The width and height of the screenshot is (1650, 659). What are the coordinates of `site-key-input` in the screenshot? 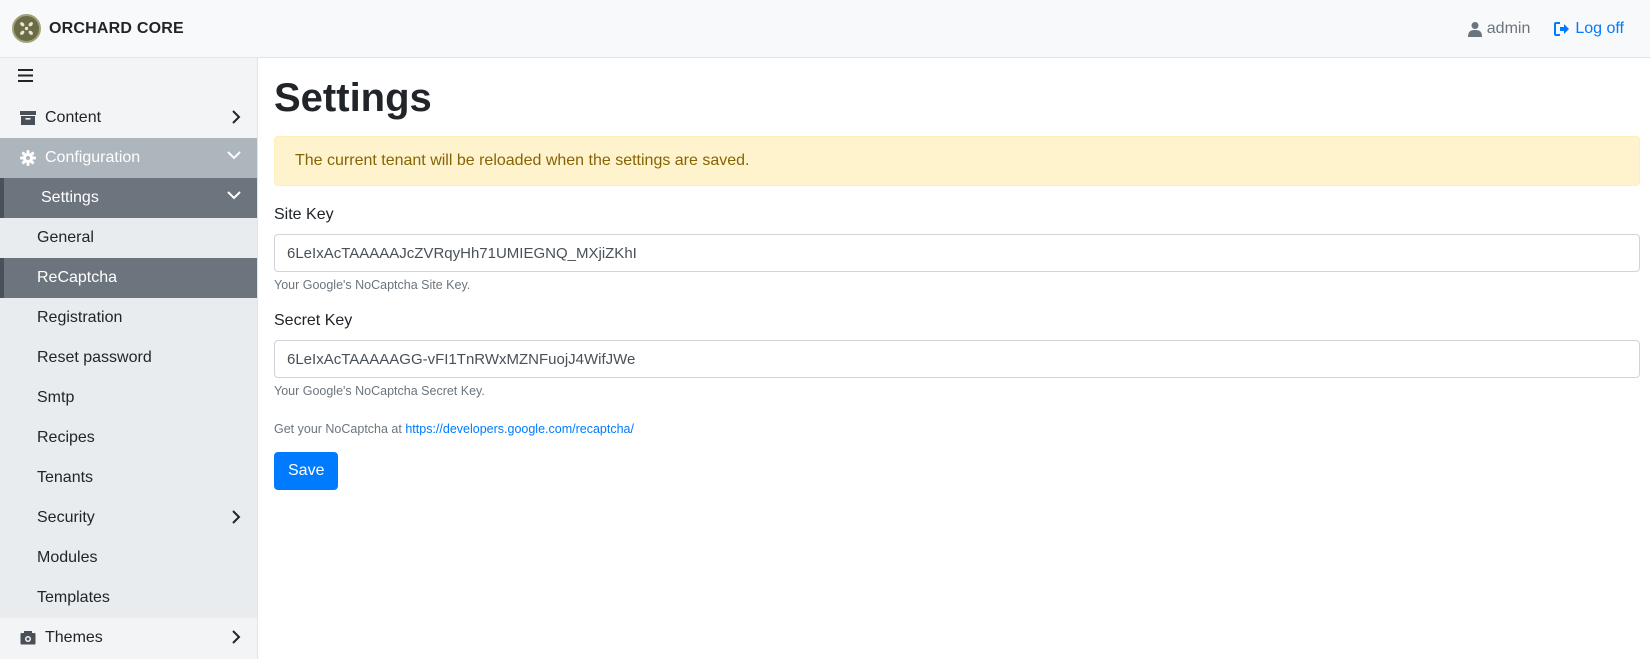 It's located at (957, 253).